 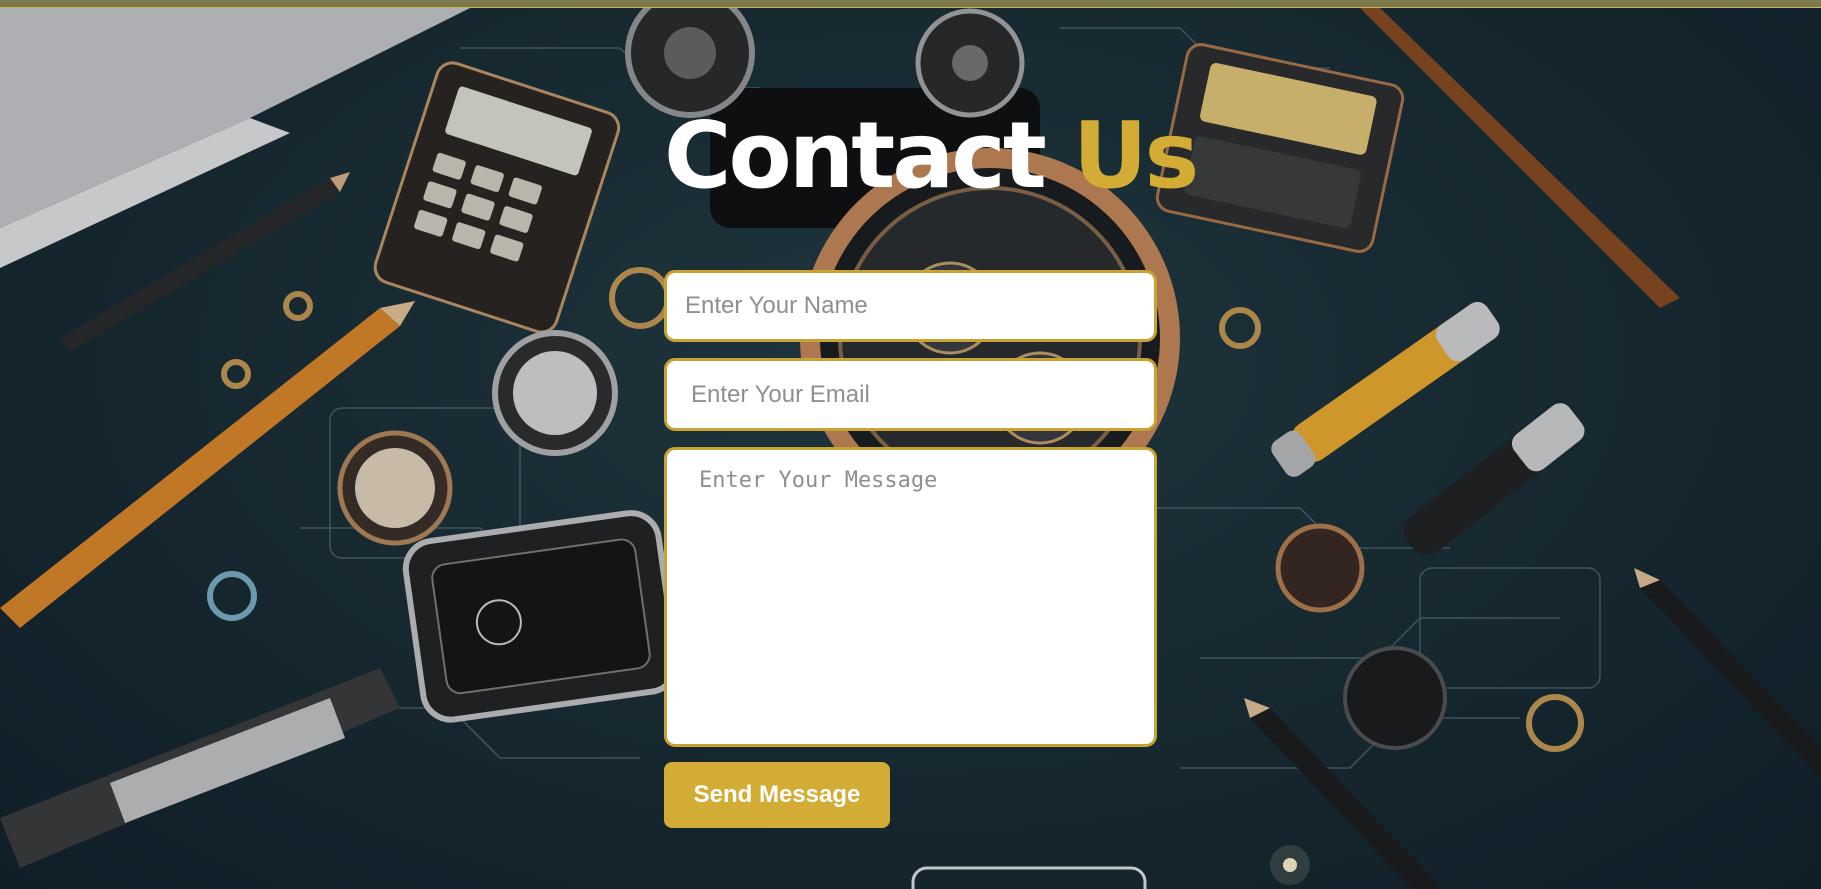 What do you see at coordinates (910, 597) in the screenshot?
I see `message-textarea` at bounding box center [910, 597].